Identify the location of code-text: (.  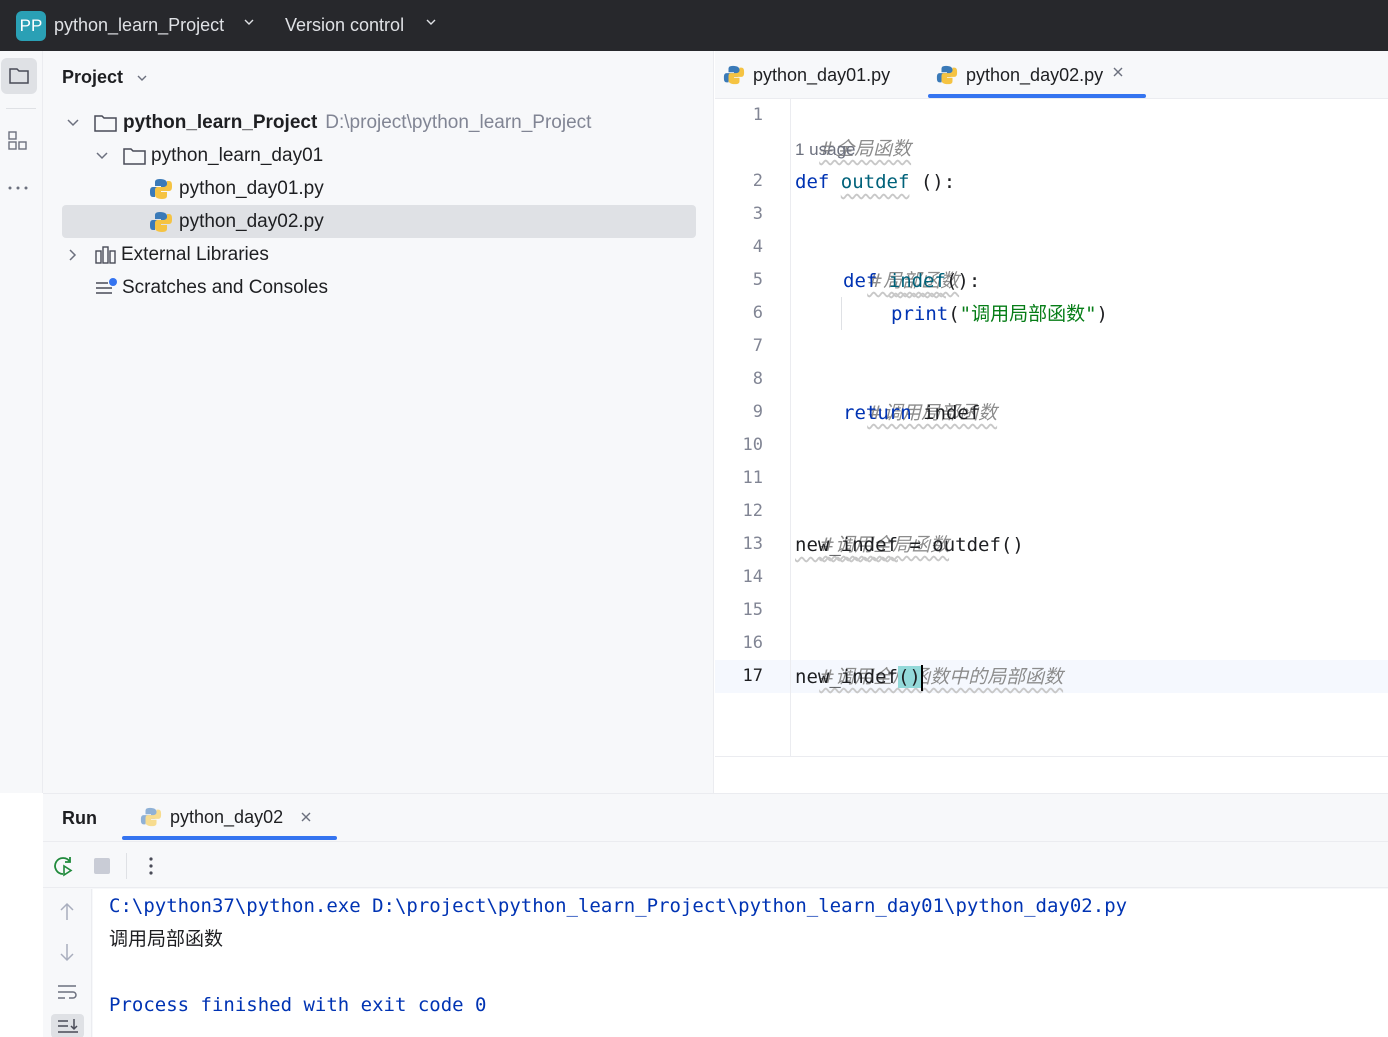
(954, 314).